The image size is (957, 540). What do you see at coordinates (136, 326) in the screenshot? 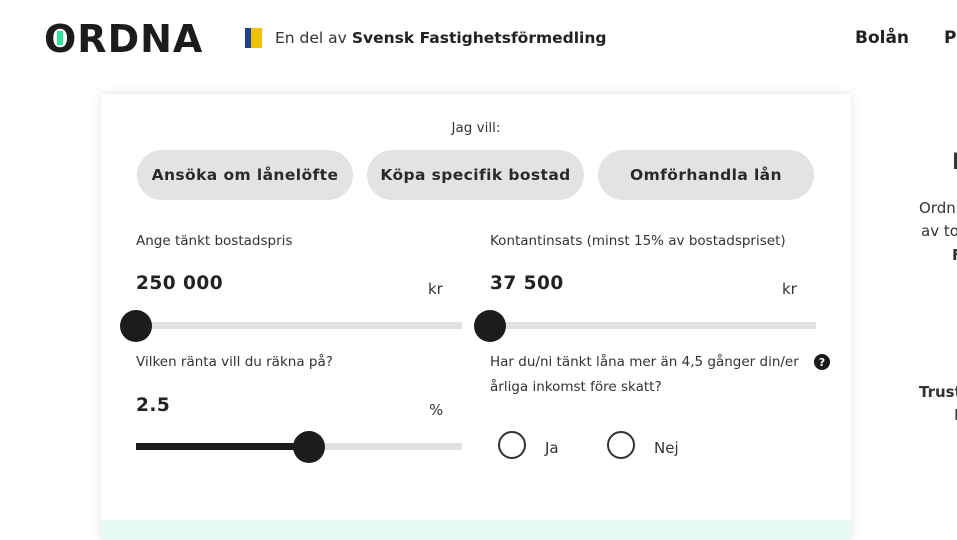
I see `price-slider-thumb` at bounding box center [136, 326].